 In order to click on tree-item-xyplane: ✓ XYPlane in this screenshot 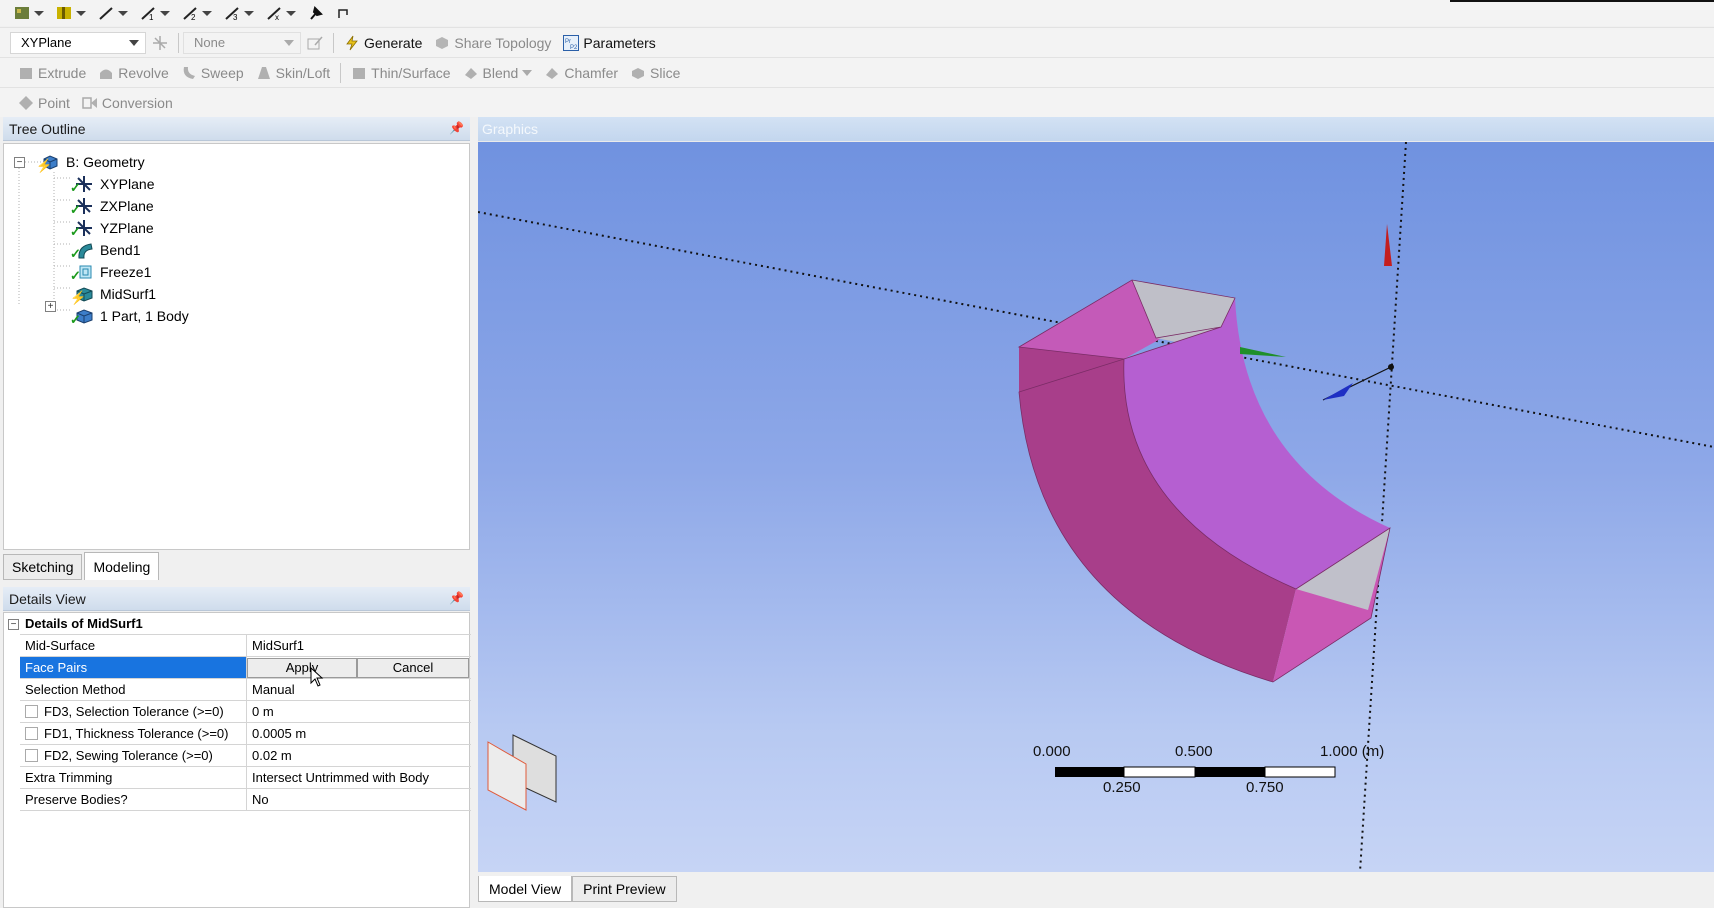, I will do `click(112, 184)`.